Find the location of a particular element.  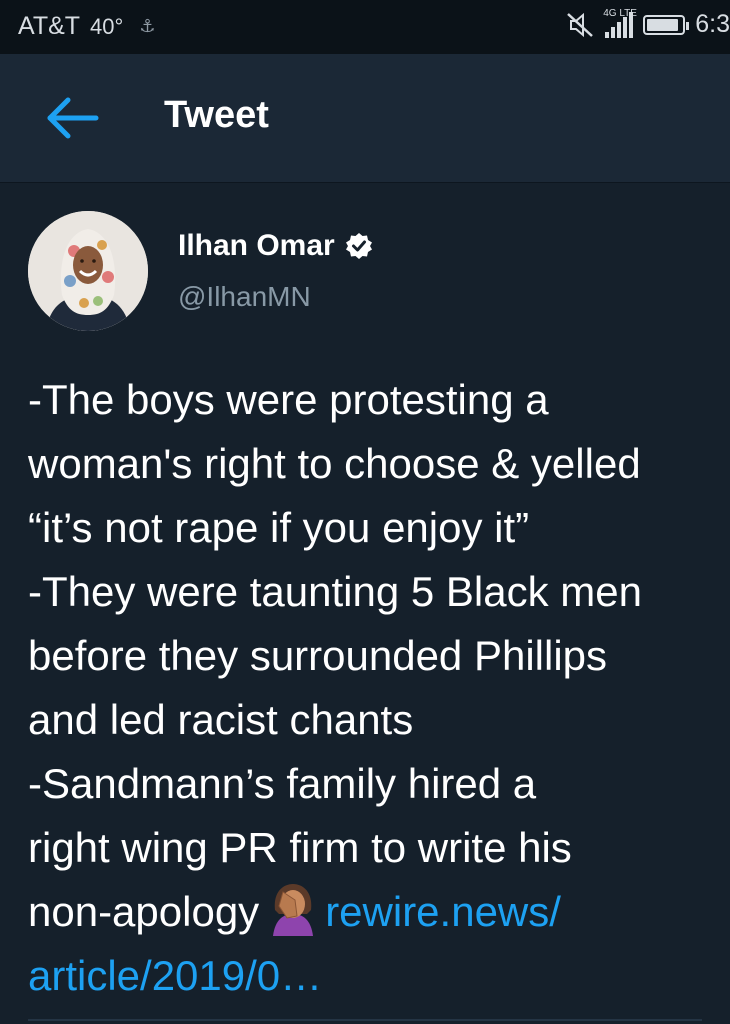

author-name: Ilhan Omar is located at coordinates (275, 246).